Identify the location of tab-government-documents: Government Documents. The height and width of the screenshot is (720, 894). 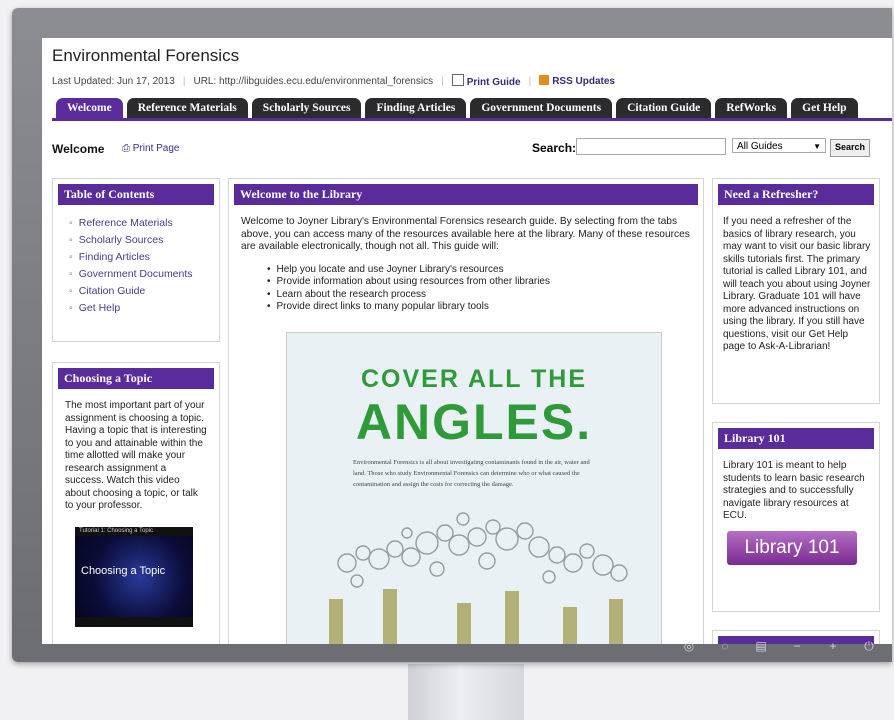
(541, 108).